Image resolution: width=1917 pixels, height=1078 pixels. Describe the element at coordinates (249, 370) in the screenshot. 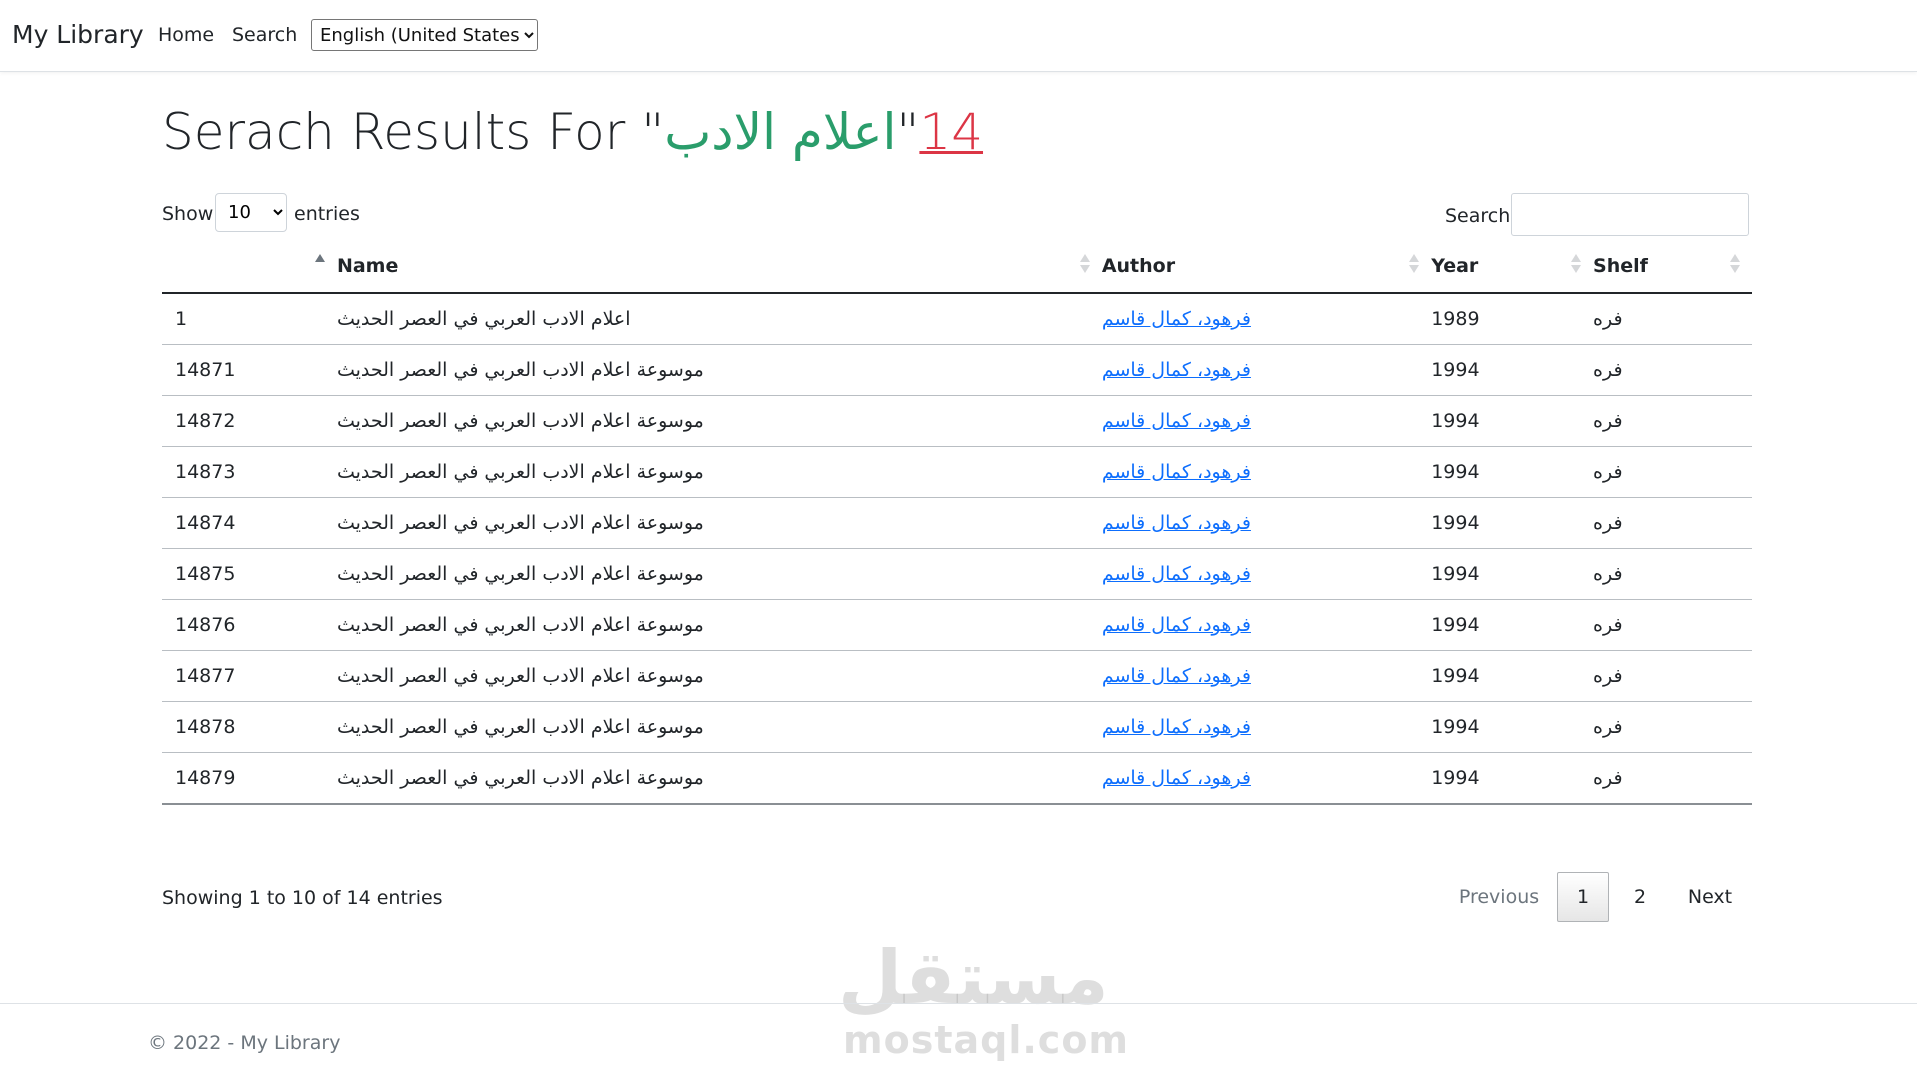

I see `cell-id: 14871` at that location.